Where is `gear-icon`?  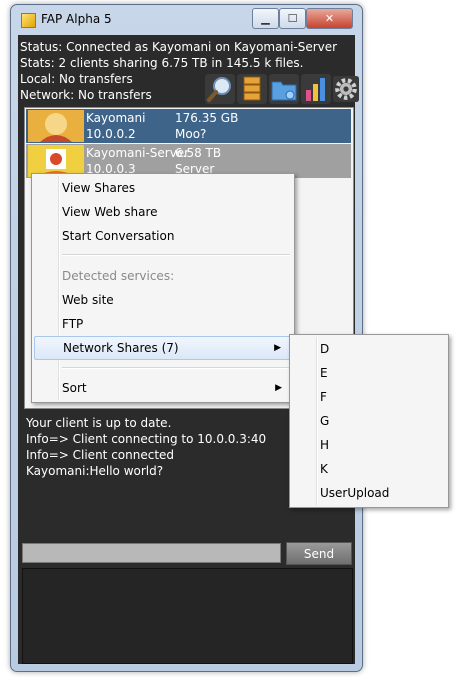 gear-icon is located at coordinates (346, 89).